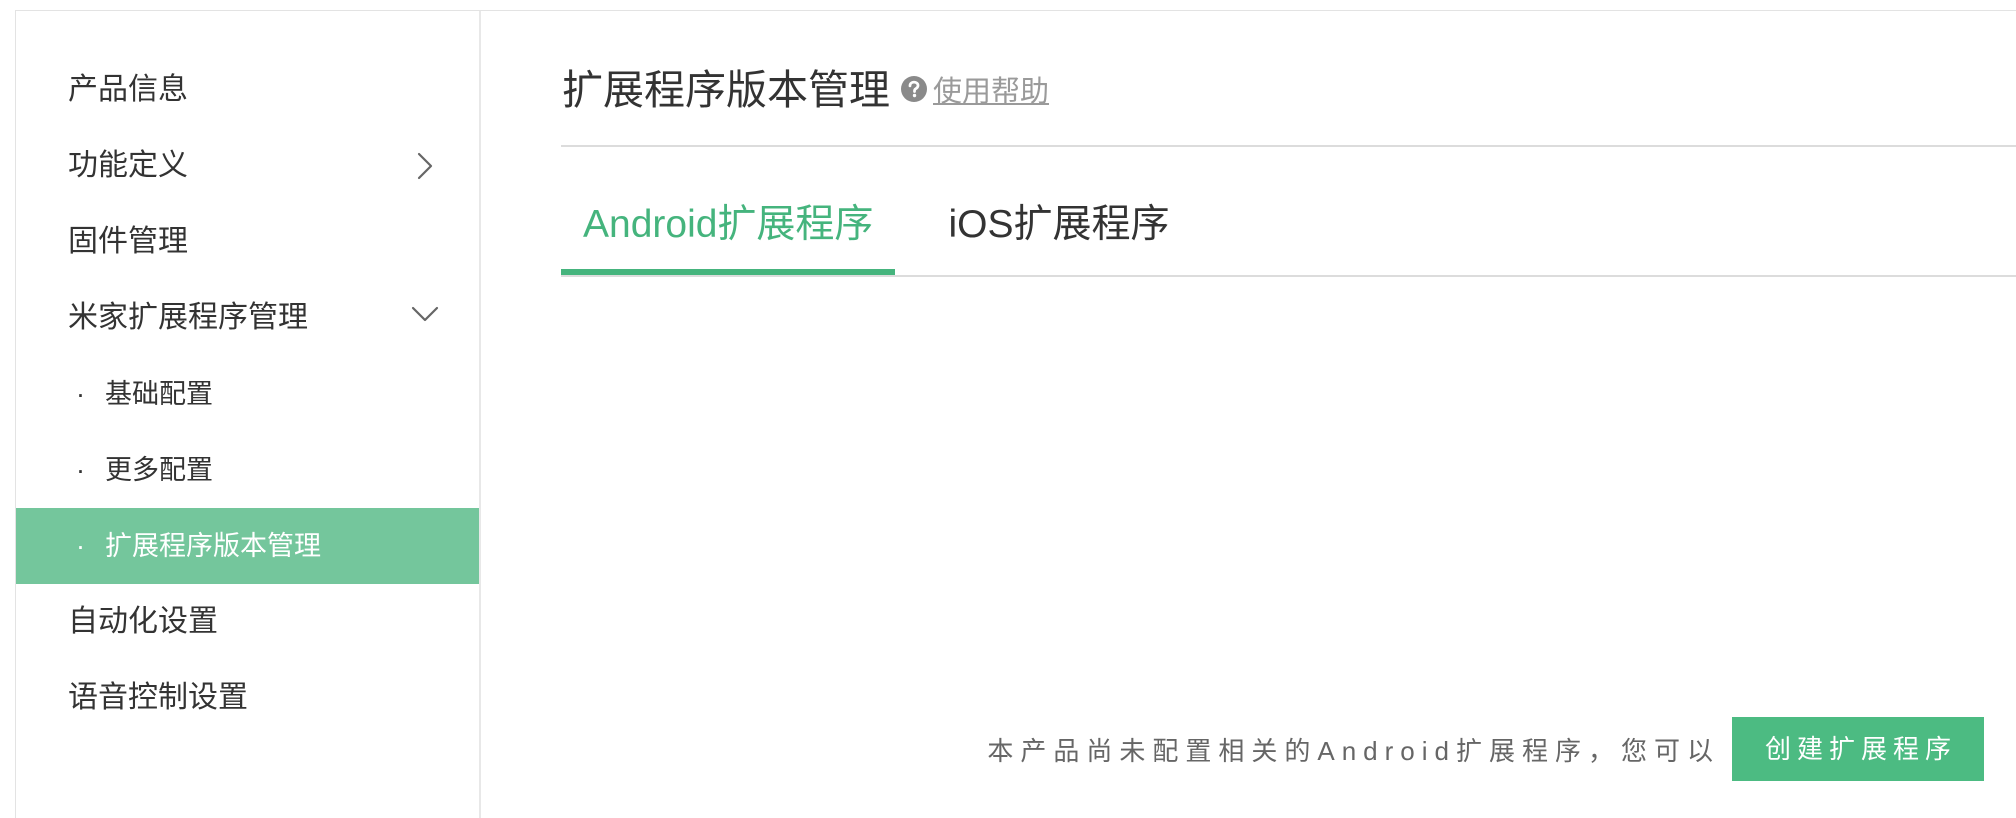 This screenshot has width=2016, height=818. Describe the element at coordinates (128, 241) in the screenshot. I see `sidebar-item-label: 固件管理` at that location.